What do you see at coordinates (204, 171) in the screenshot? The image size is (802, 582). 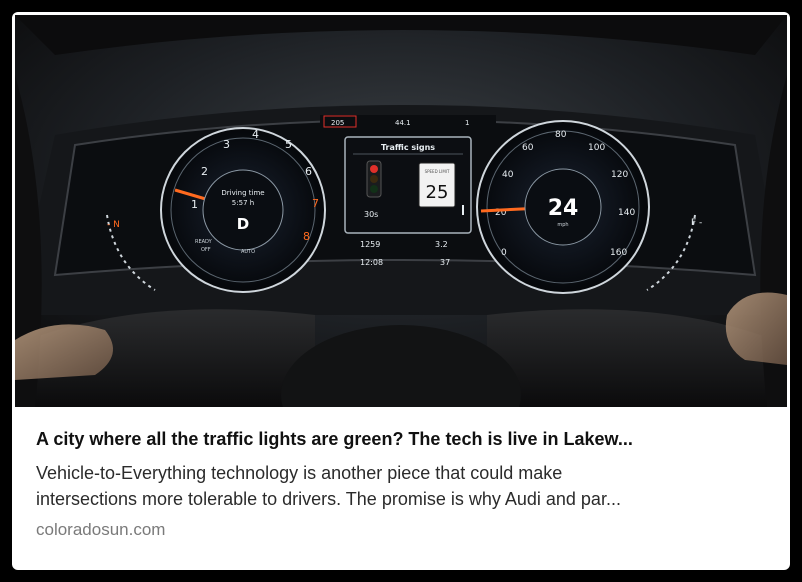 I see `svg-text: 2` at bounding box center [204, 171].